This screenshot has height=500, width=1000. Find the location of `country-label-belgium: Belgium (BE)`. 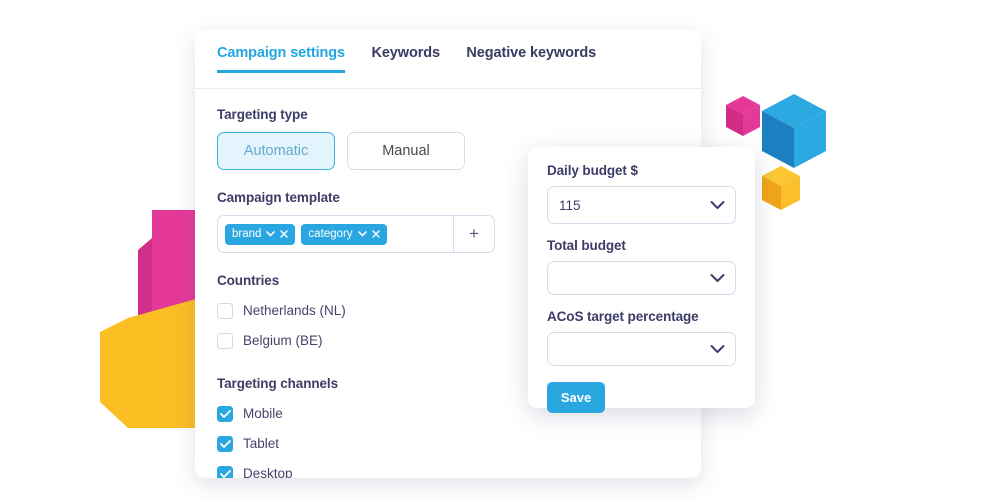

country-label-belgium: Belgium (BE) is located at coordinates (283, 340).